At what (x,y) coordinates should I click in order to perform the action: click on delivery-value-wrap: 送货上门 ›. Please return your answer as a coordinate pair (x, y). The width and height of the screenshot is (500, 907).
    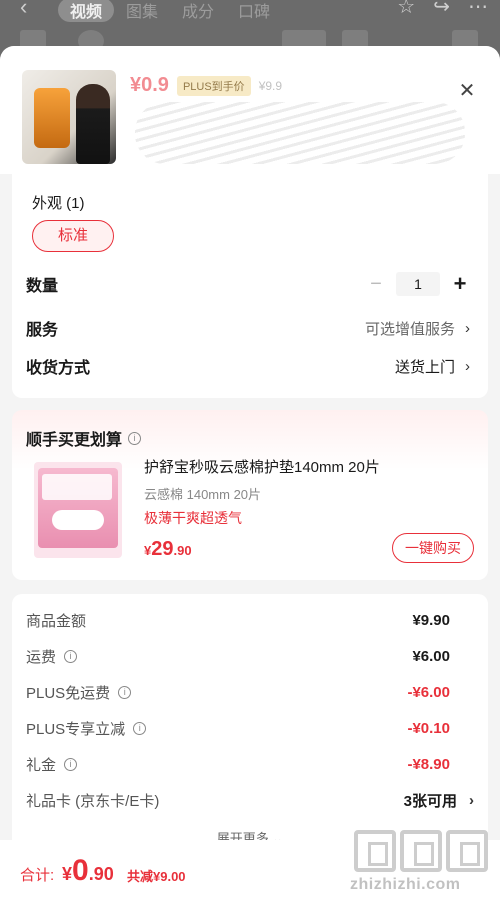
    Looking at the image, I should click on (432, 366).